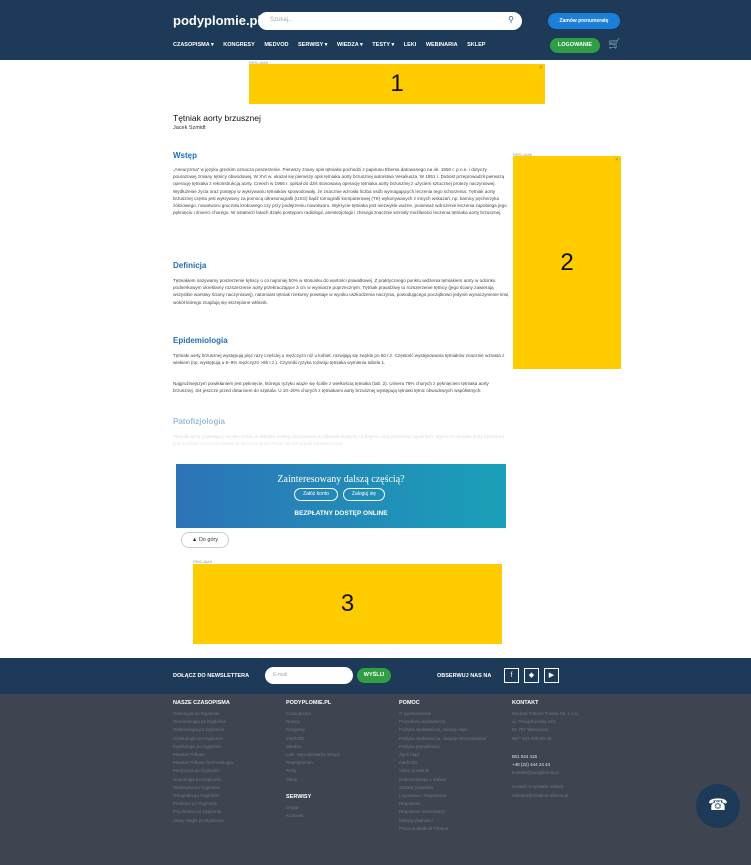  Describe the element at coordinates (203, 771) in the screenshot. I see `footer-link: Medycyna po Dyplomie` at that location.